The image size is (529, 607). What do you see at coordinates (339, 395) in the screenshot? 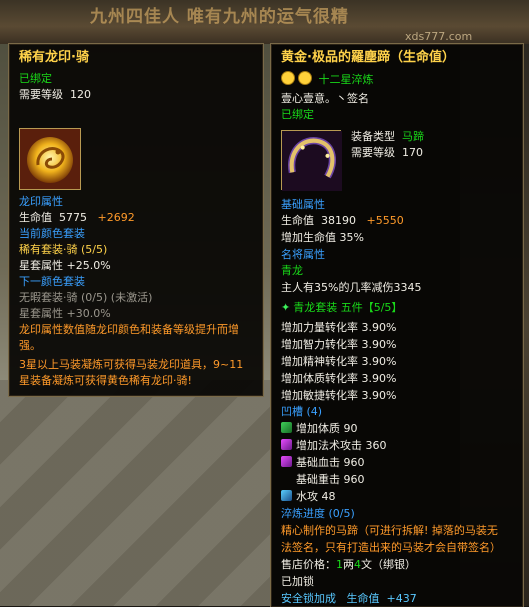
I see `set-line-5: 增加敏捷转化率 3.90%` at bounding box center [339, 395].